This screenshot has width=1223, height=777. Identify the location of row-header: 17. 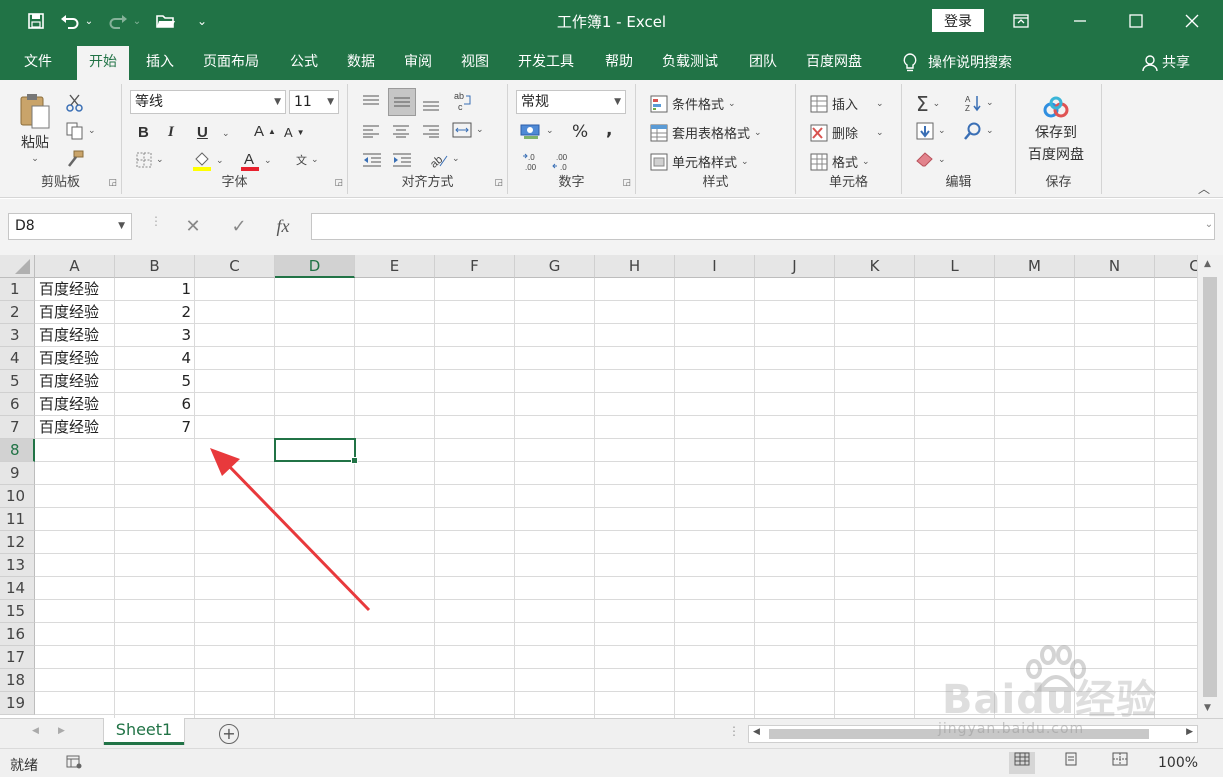
(17, 657).